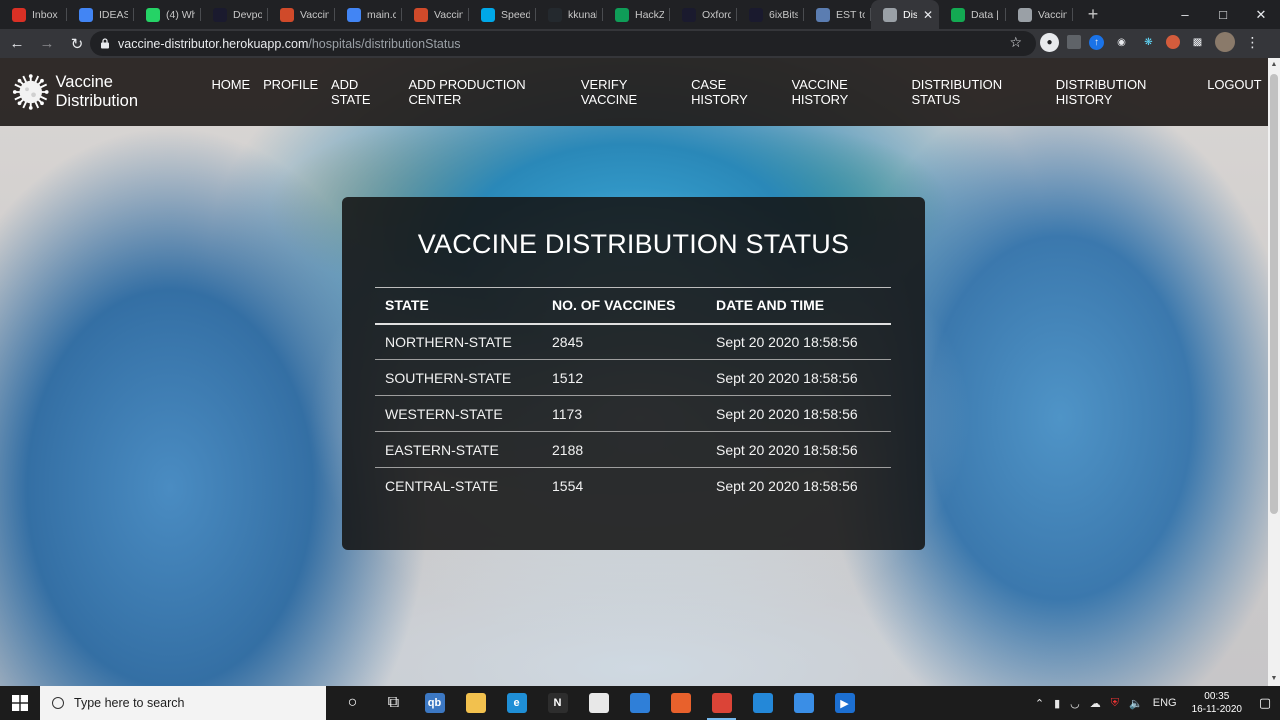  What do you see at coordinates (1096, 42) in the screenshot?
I see `extension-upload-icon: ↑` at bounding box center [1096, 42].